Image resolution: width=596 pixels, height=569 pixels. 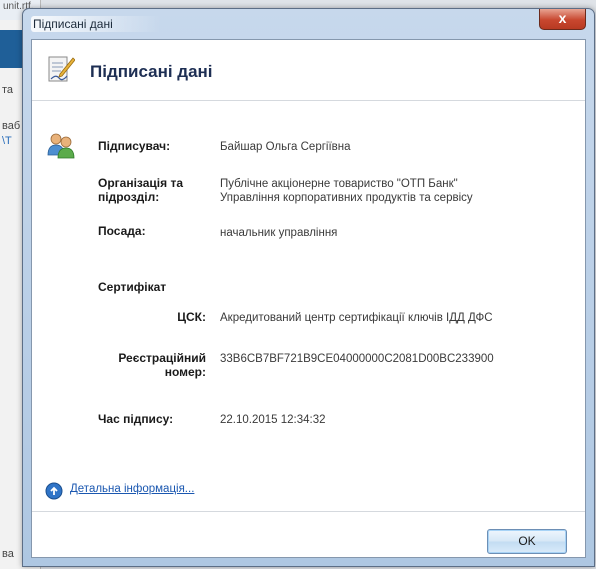 What do you see at coordinates (132, 287) in the screenshot?
I see `certificate-heading: Сертифікат` at bounding box center [132, 287].